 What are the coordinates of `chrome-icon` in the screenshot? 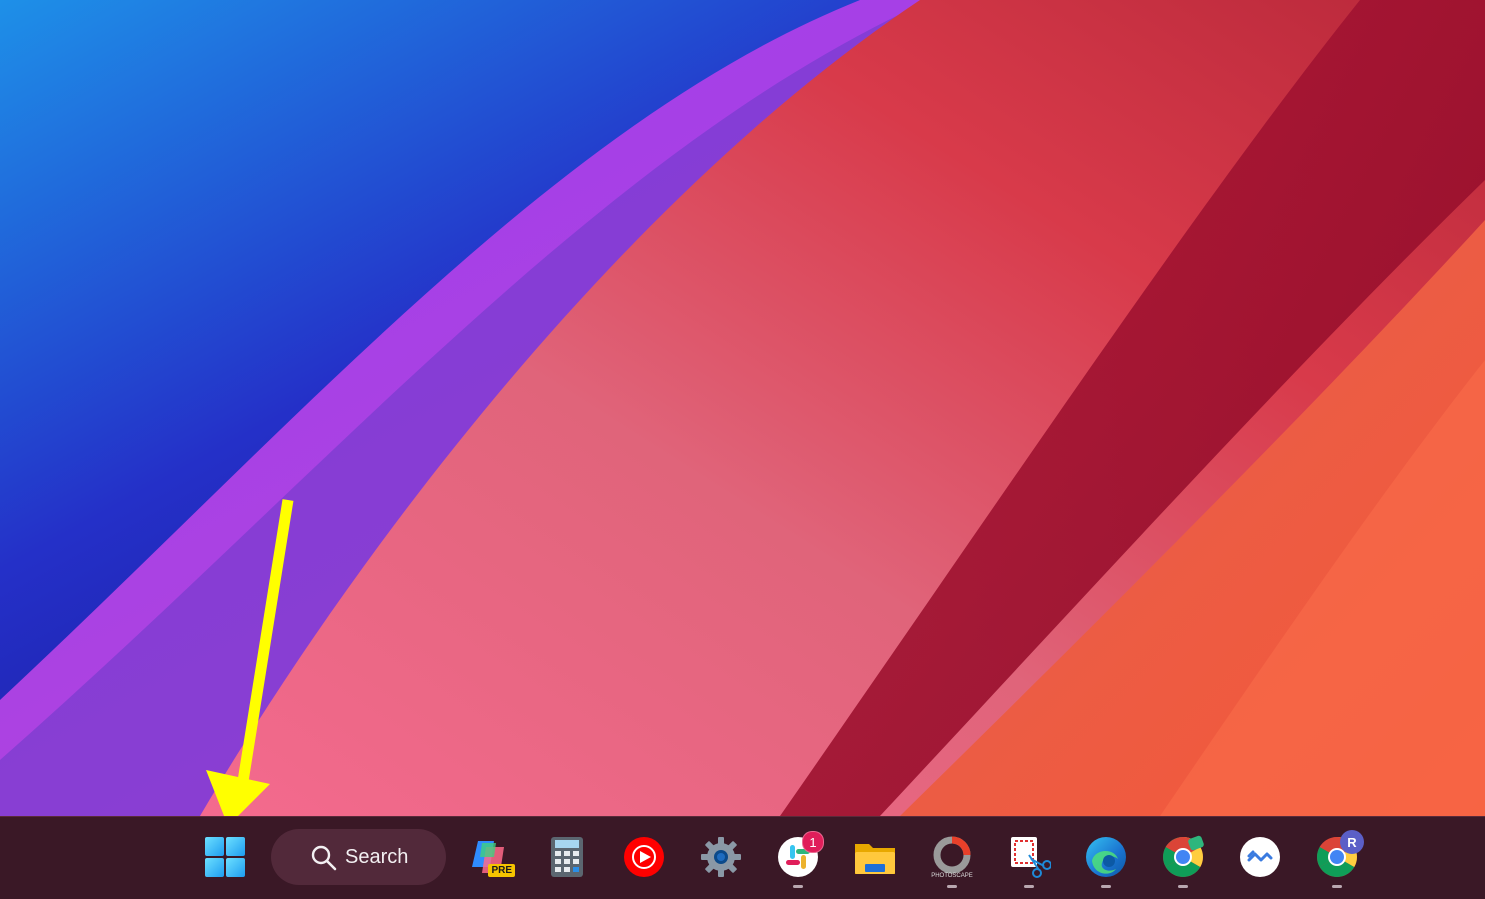 It's located at (1183, 856).